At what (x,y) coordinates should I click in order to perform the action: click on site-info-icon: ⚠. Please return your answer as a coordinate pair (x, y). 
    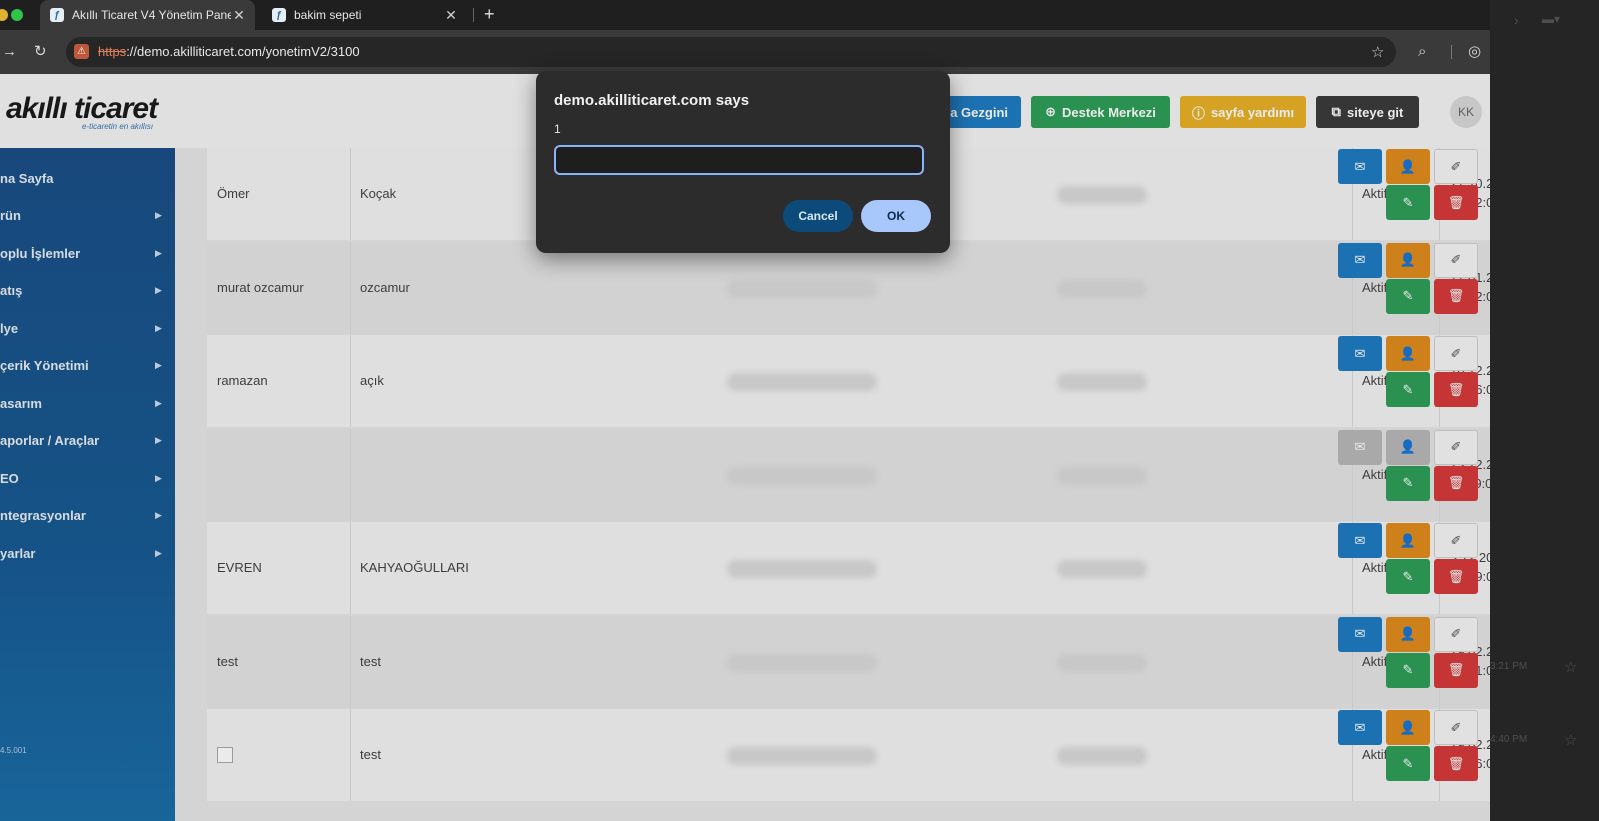
    Looking at the image, I should click on (81, 51).